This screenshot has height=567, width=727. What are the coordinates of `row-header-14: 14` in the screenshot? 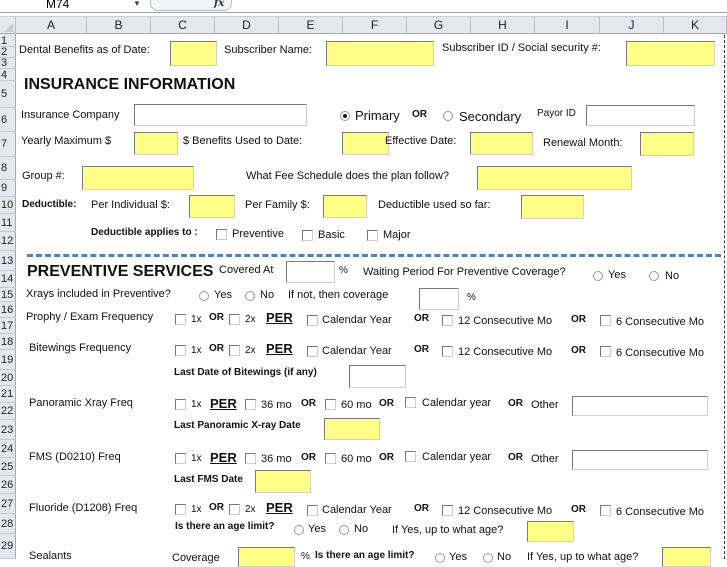 It's located at (8, 279).